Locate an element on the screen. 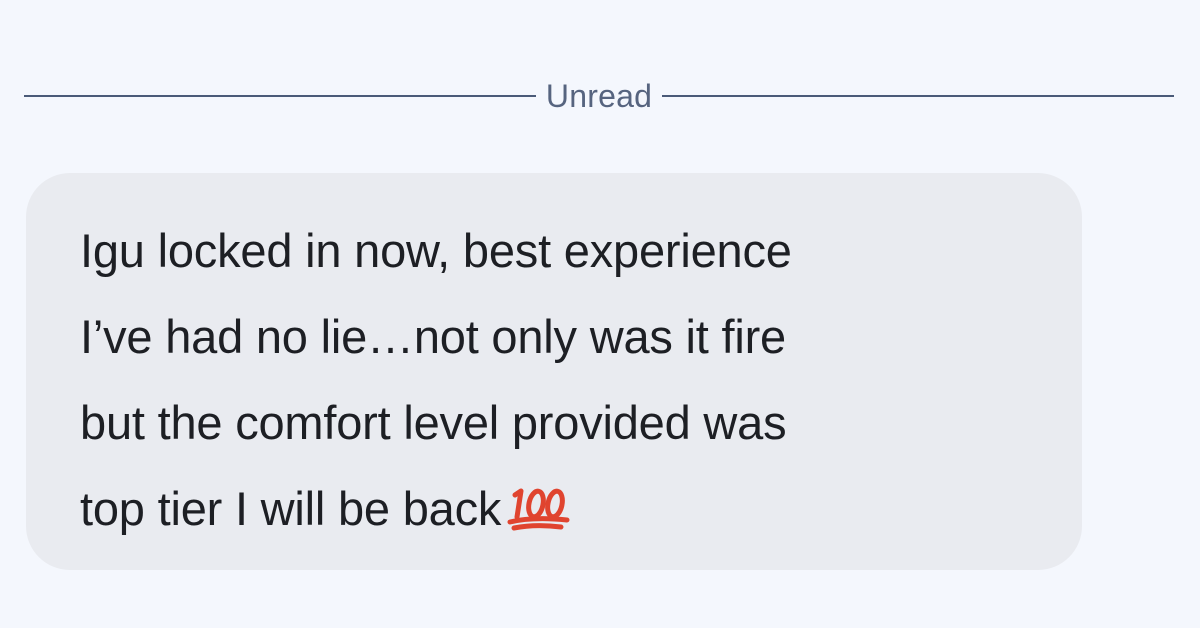 The height and width of the screenshot is (628, 1200). hundred-points-icon is located at coordinates (540, 515).